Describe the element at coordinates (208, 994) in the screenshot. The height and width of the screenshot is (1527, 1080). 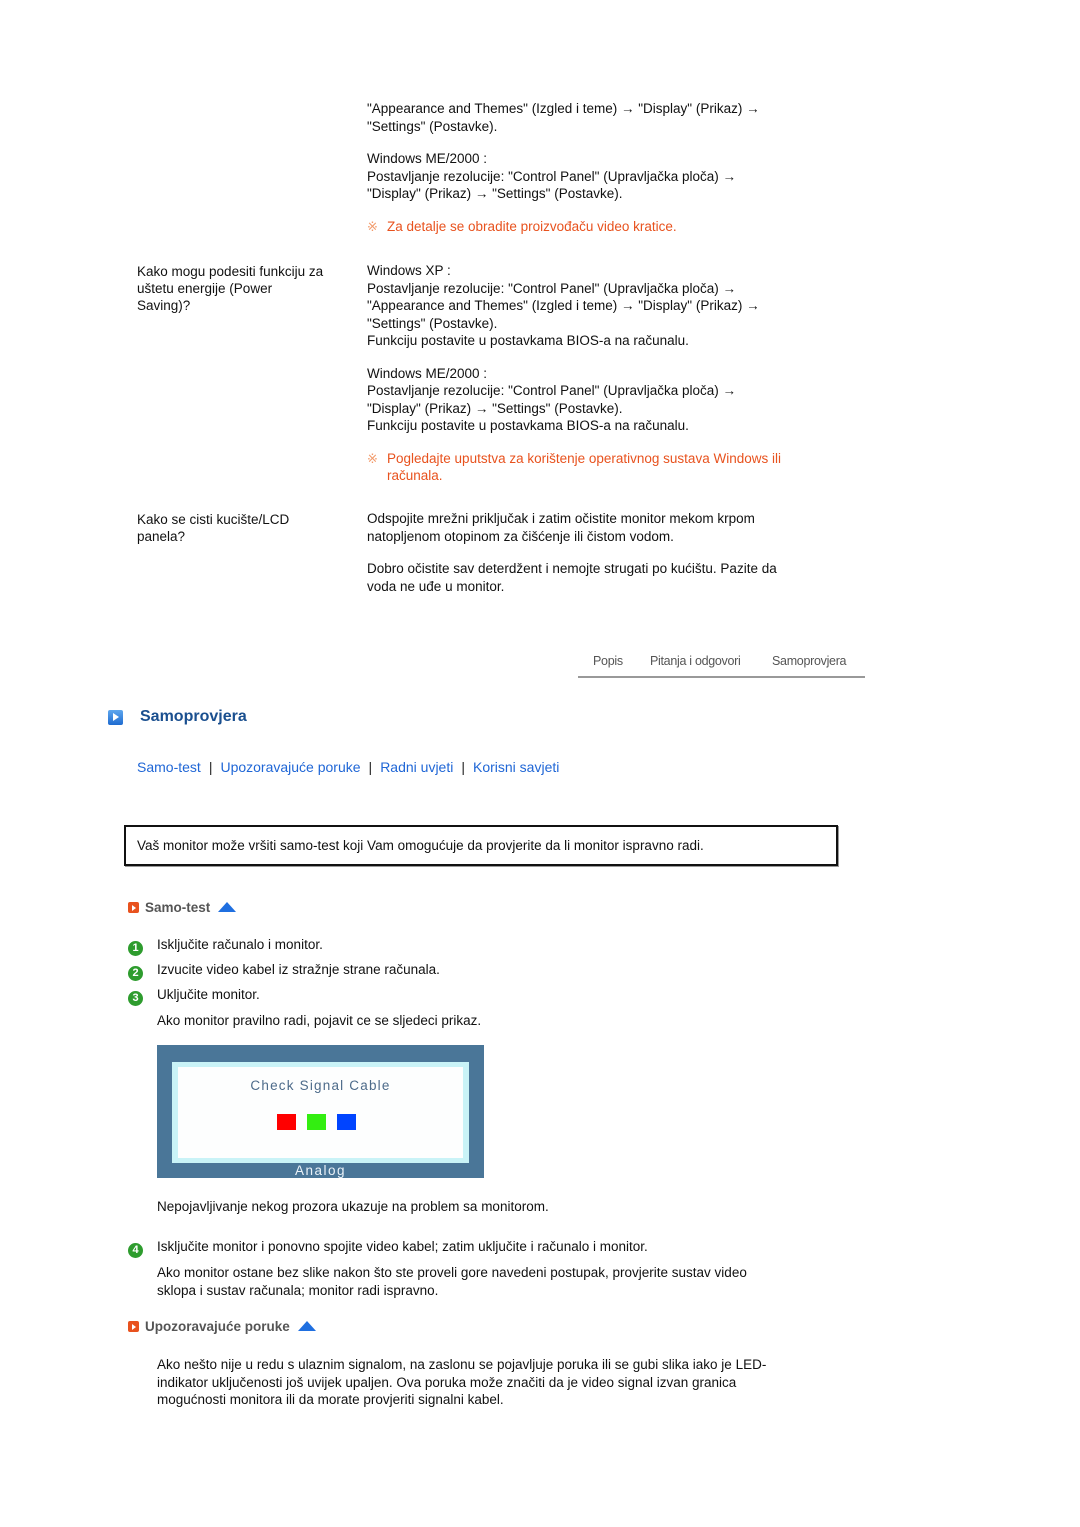
I see `step-text: Uključite monitor.` at that location.